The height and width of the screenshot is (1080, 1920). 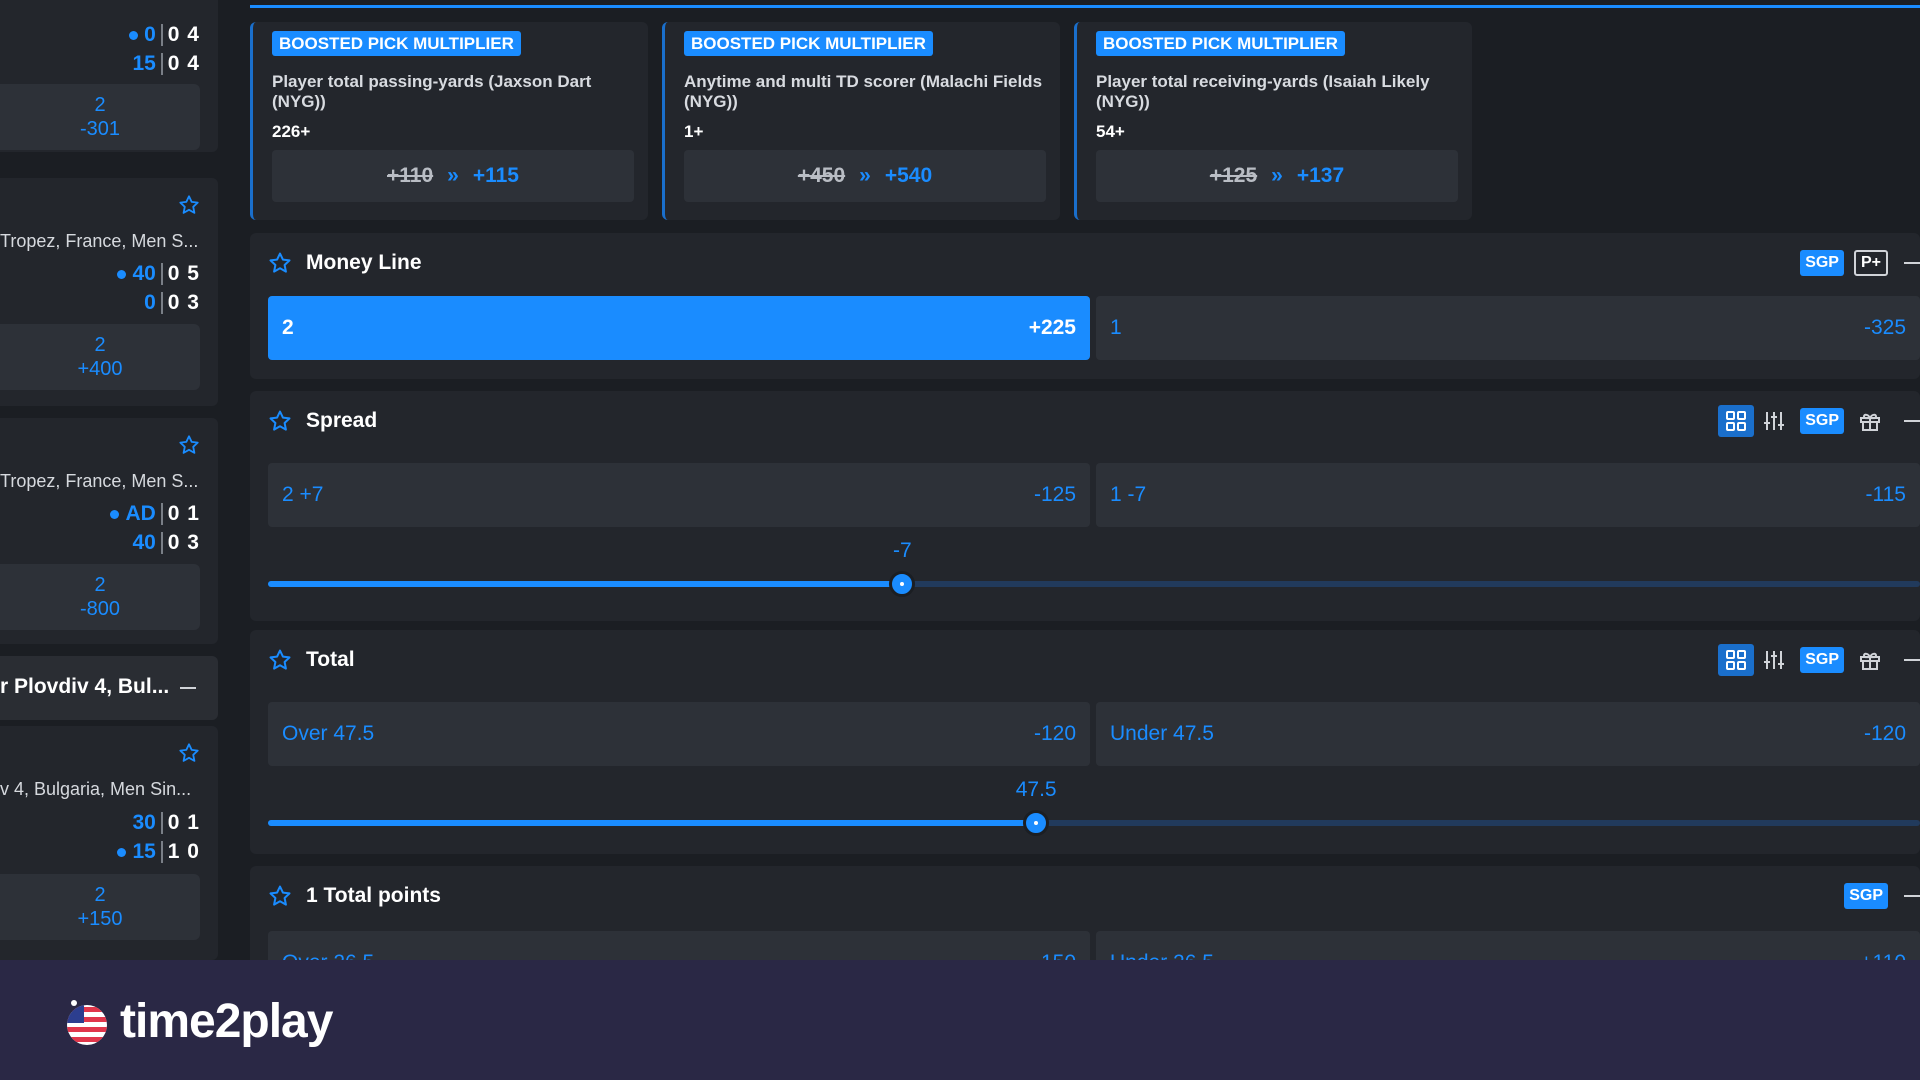 I want to click on option-odds: +225, so click(x=1052, y=327).